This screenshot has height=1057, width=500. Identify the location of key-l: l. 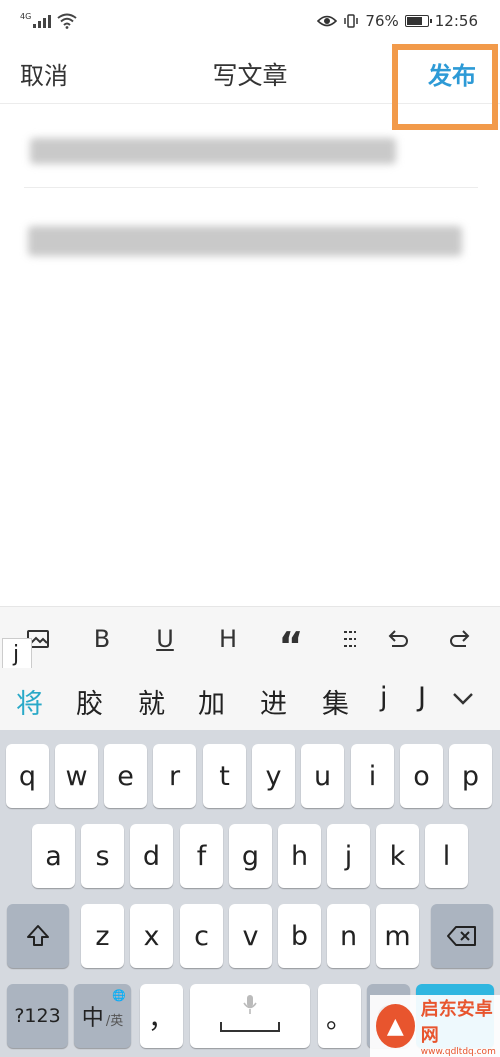
(446, 856).